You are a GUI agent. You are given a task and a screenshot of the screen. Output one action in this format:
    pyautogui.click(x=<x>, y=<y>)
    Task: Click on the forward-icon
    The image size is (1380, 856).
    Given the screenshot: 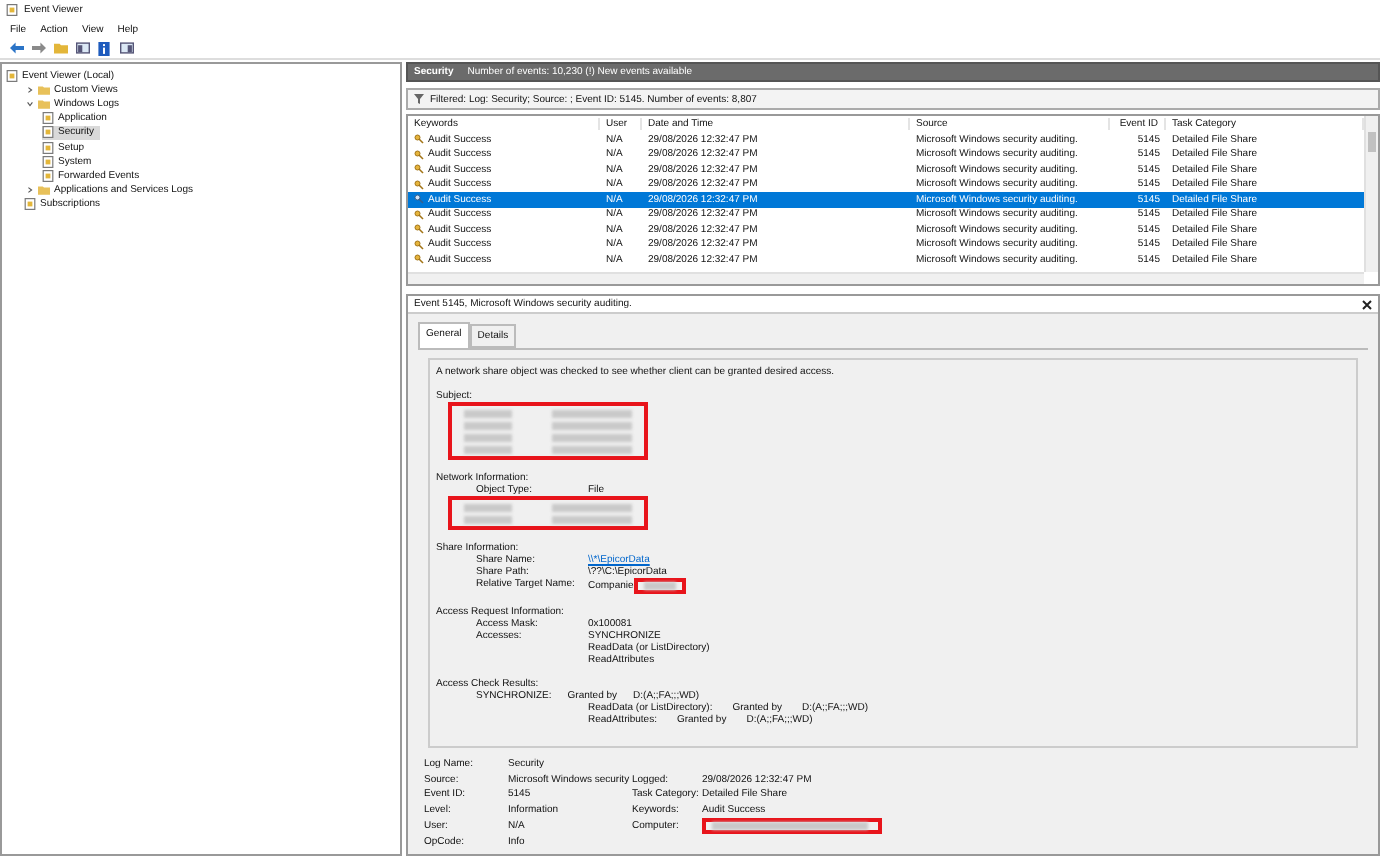 What is the action you would take?
    pyautogui.click(x=38, y=48)
    